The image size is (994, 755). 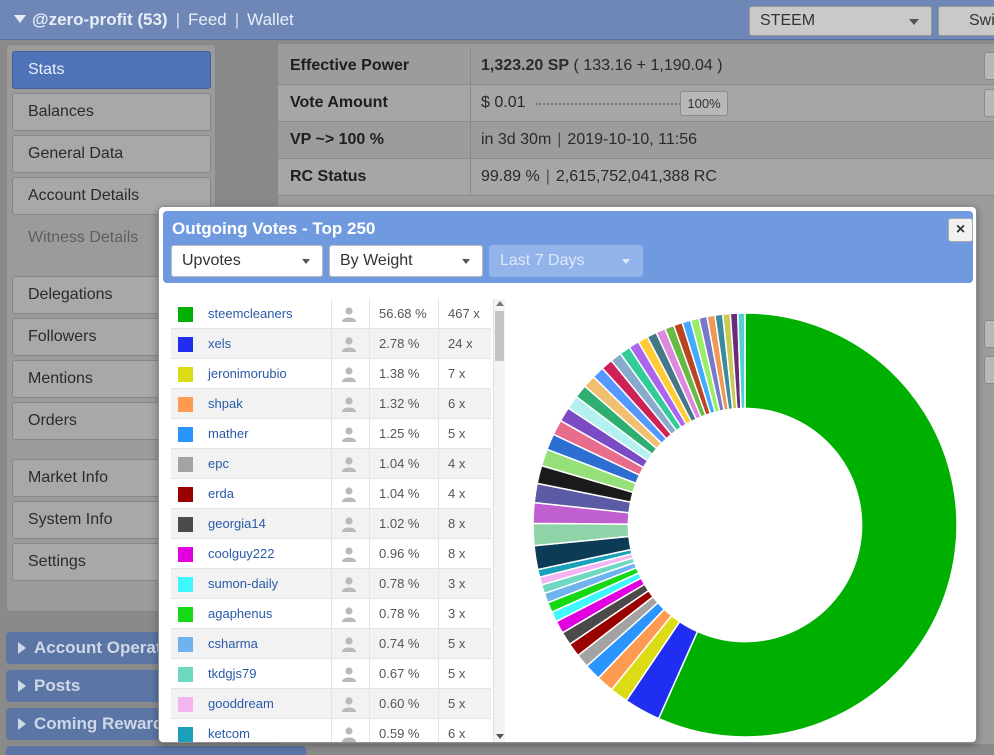 What do you see at coordinates (247, 373) in the screenshot?
I see `voted-account-link: jeronimorubio` at bounding box center [247, 373].